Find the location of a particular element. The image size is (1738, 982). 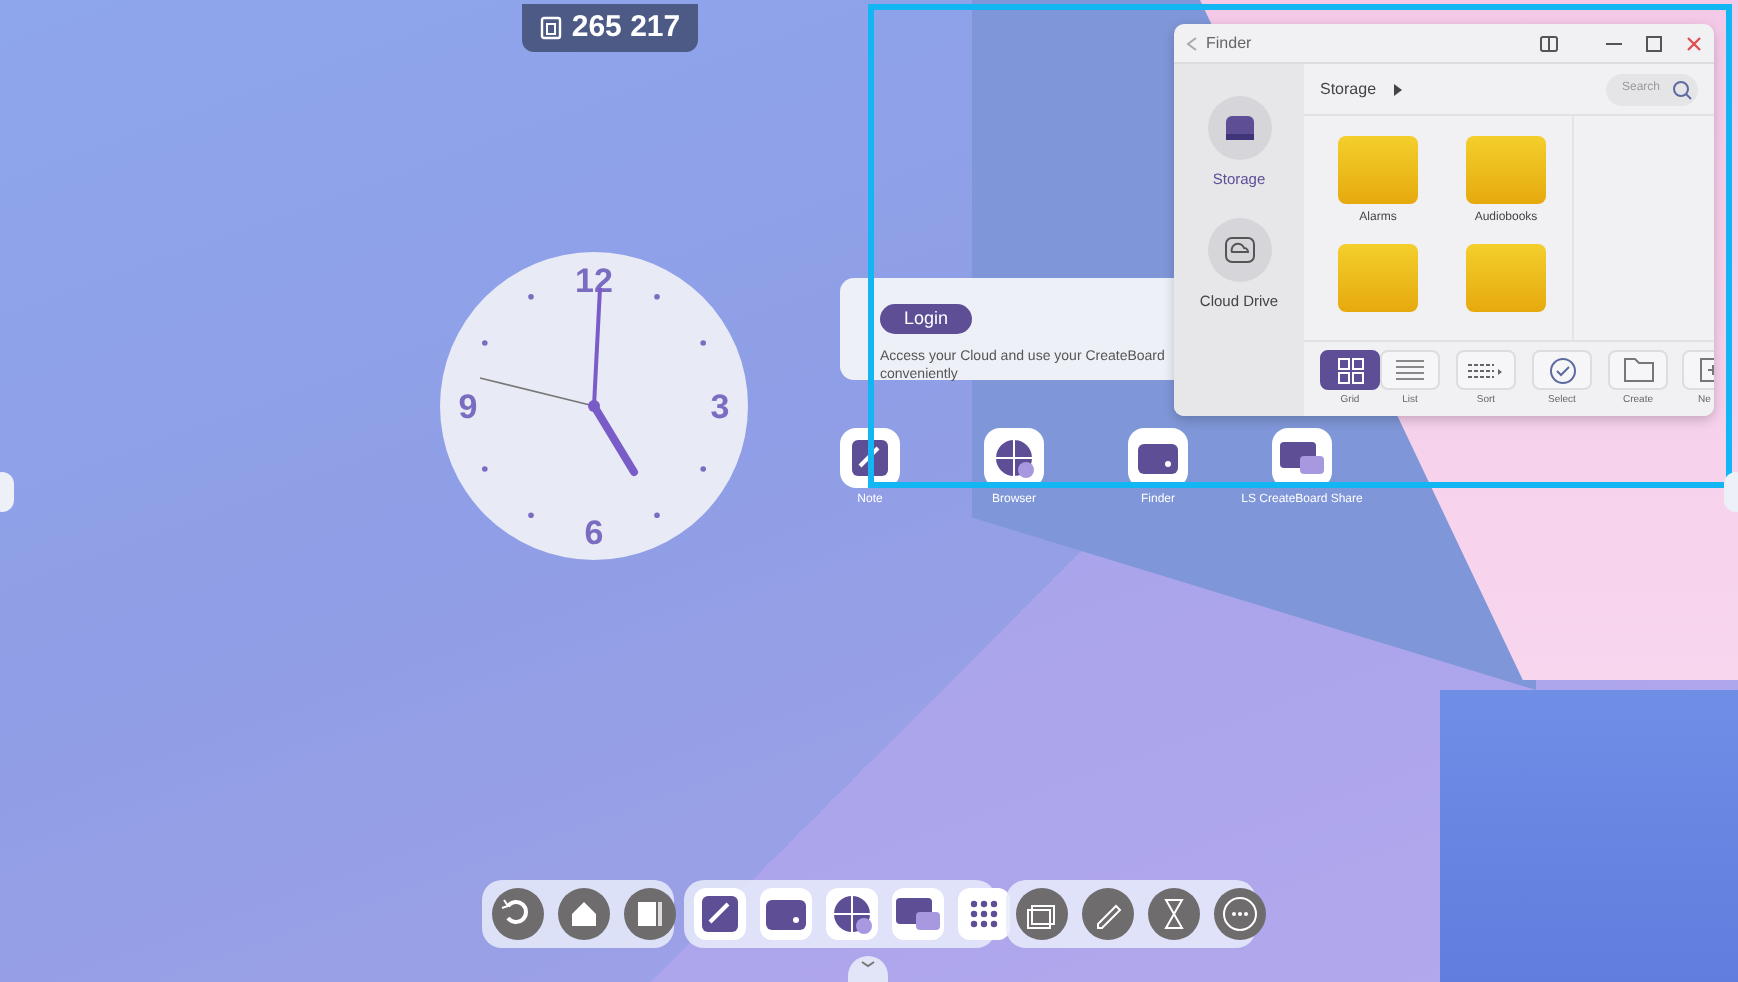

clock-numeral: 12 is located at coordinates (594, 281).